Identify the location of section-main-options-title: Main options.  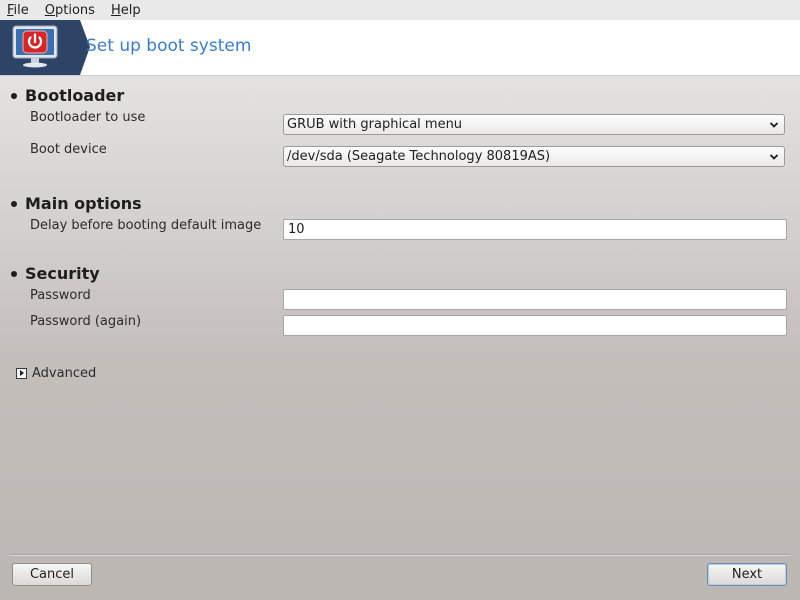
(83, 203).